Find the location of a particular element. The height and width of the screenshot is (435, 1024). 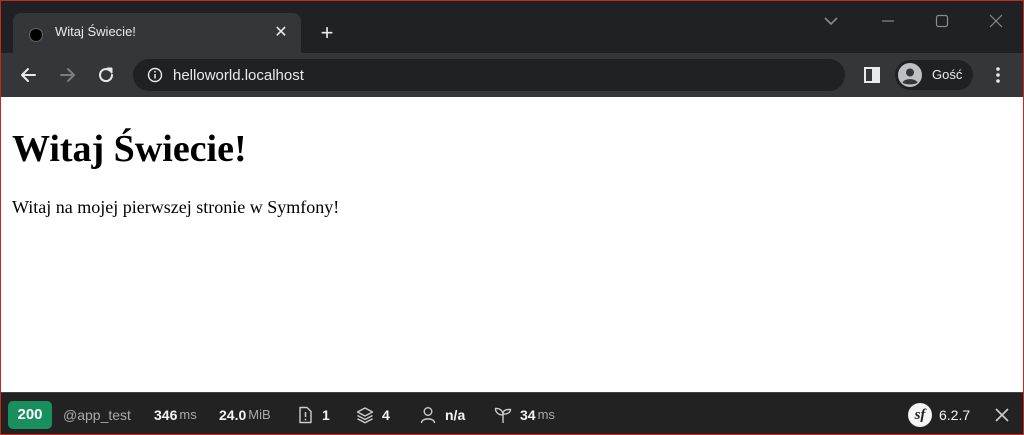

doctrine-item: 34 ms is located at coordinates (524, 413).